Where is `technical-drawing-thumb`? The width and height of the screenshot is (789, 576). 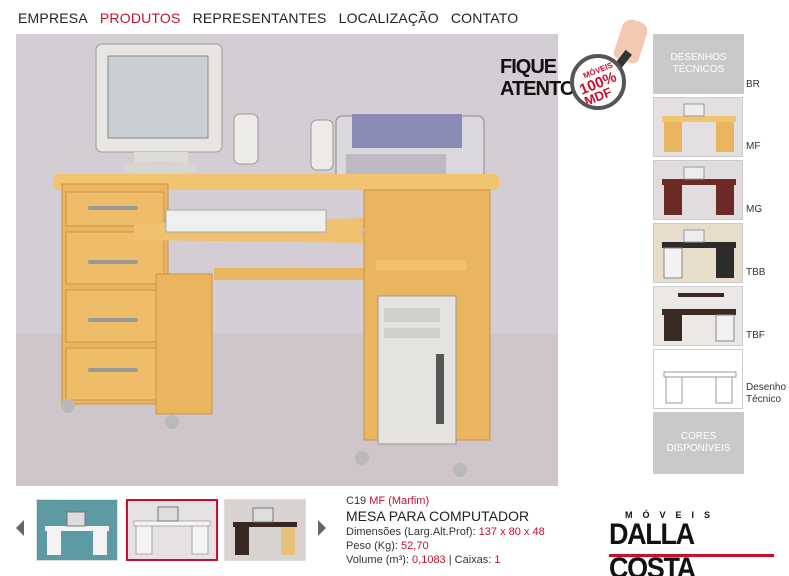
technical-drawing-thumb is located at coordinates (698, 379).